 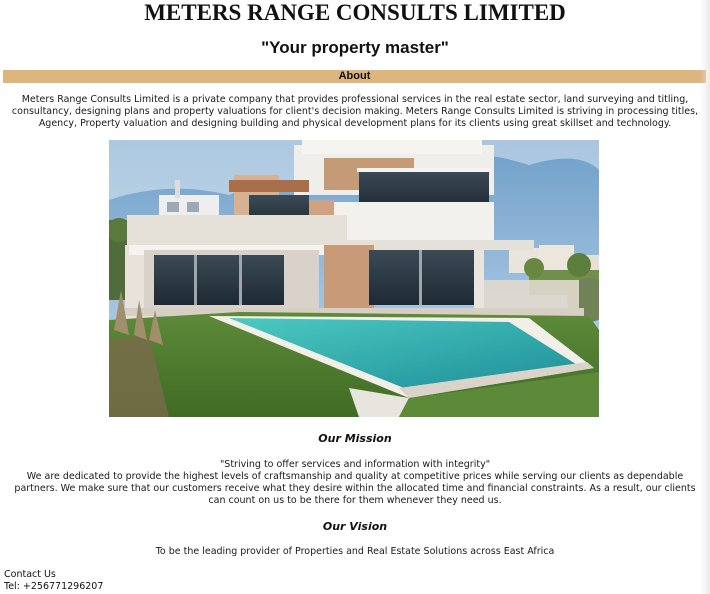 I want to click on contact-section: Contact Us Tel: +256771296207, so click(x=53, y=581).